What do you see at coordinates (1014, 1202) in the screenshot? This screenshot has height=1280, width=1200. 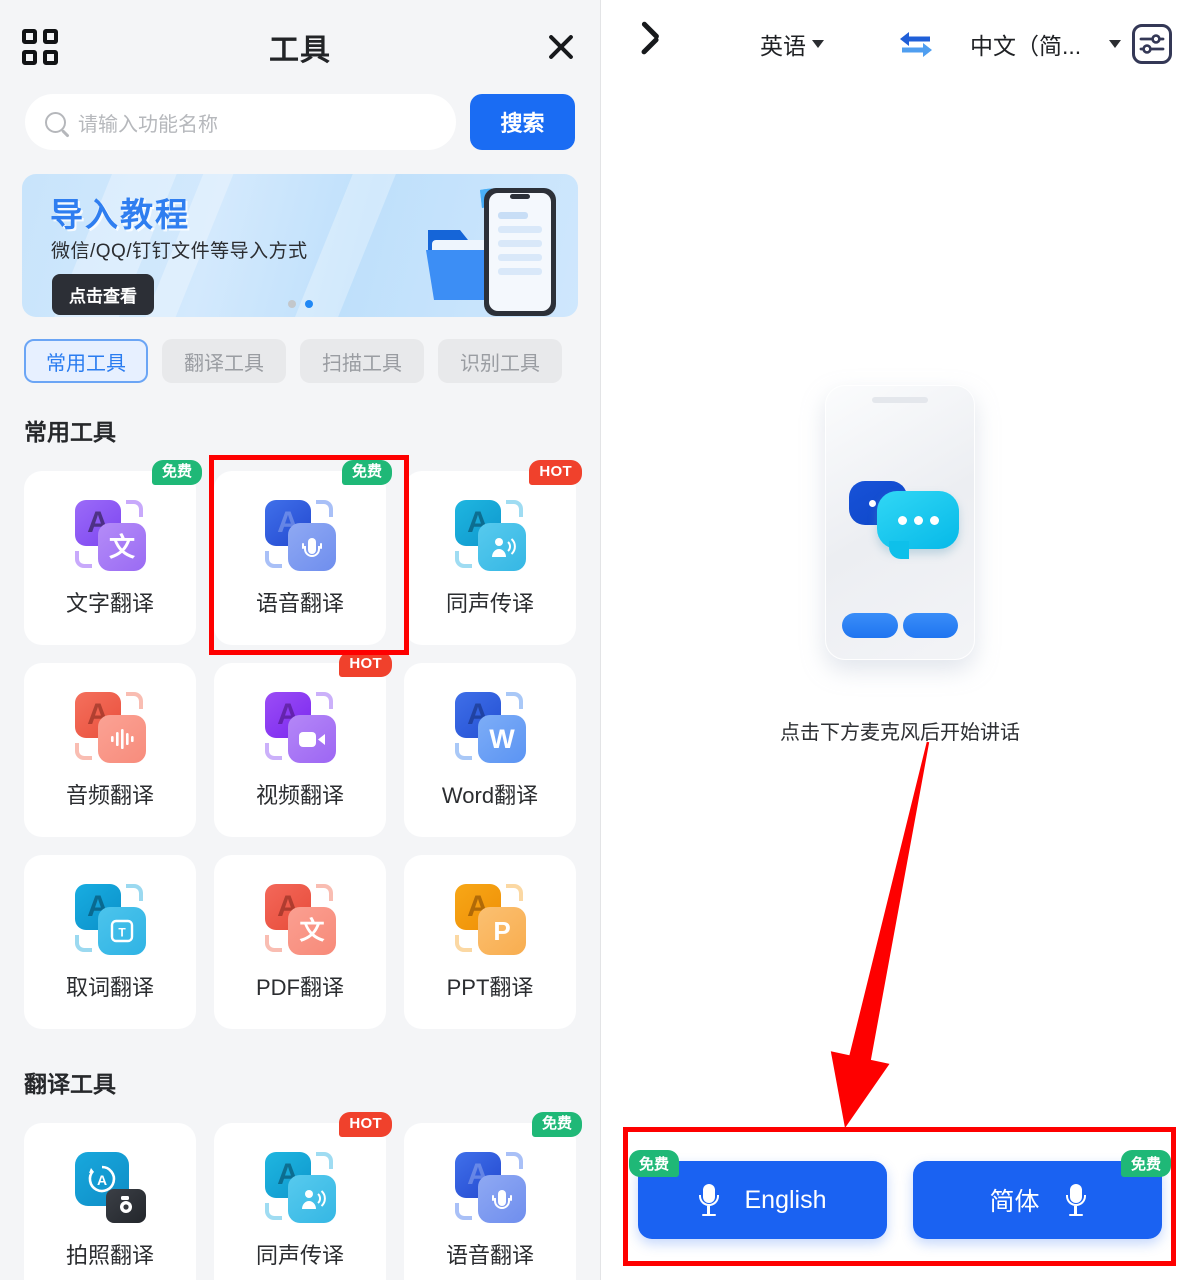 I see `chinese-mic-label: 简体` at bounding box center [1014, 1202].